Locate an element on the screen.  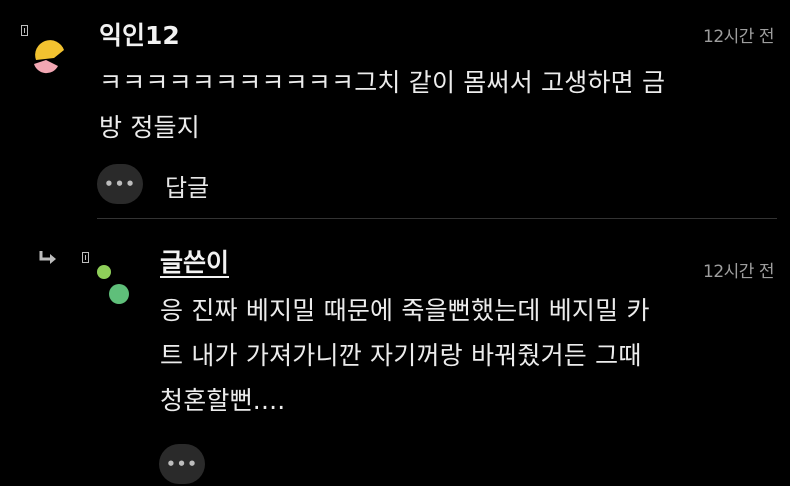
comment-line: 응 진짜 베지밀 때문에 죽을뻔했는데 베지밀 카 is located at coordinates (405, 310).